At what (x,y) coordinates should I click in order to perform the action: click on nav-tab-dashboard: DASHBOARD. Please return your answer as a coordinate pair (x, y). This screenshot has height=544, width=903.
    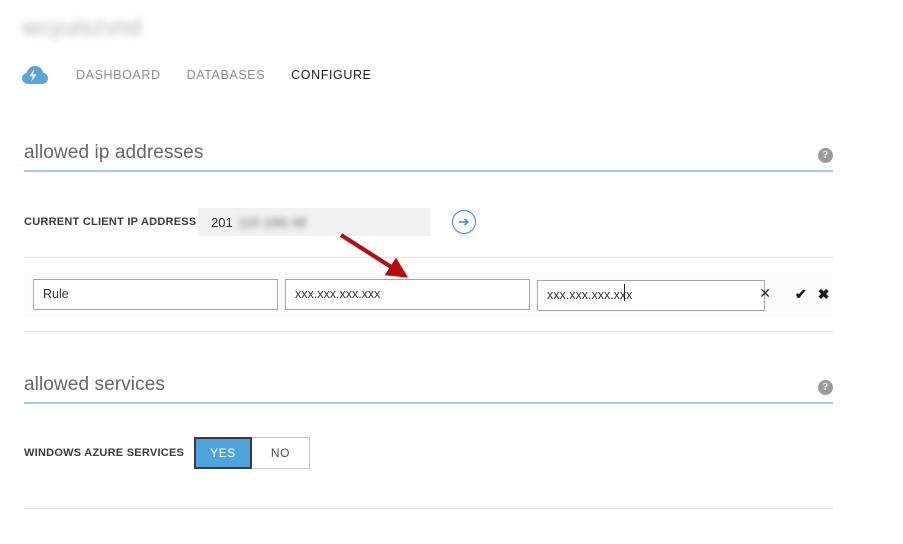
    Looking at the image, I should click on (118, 75).